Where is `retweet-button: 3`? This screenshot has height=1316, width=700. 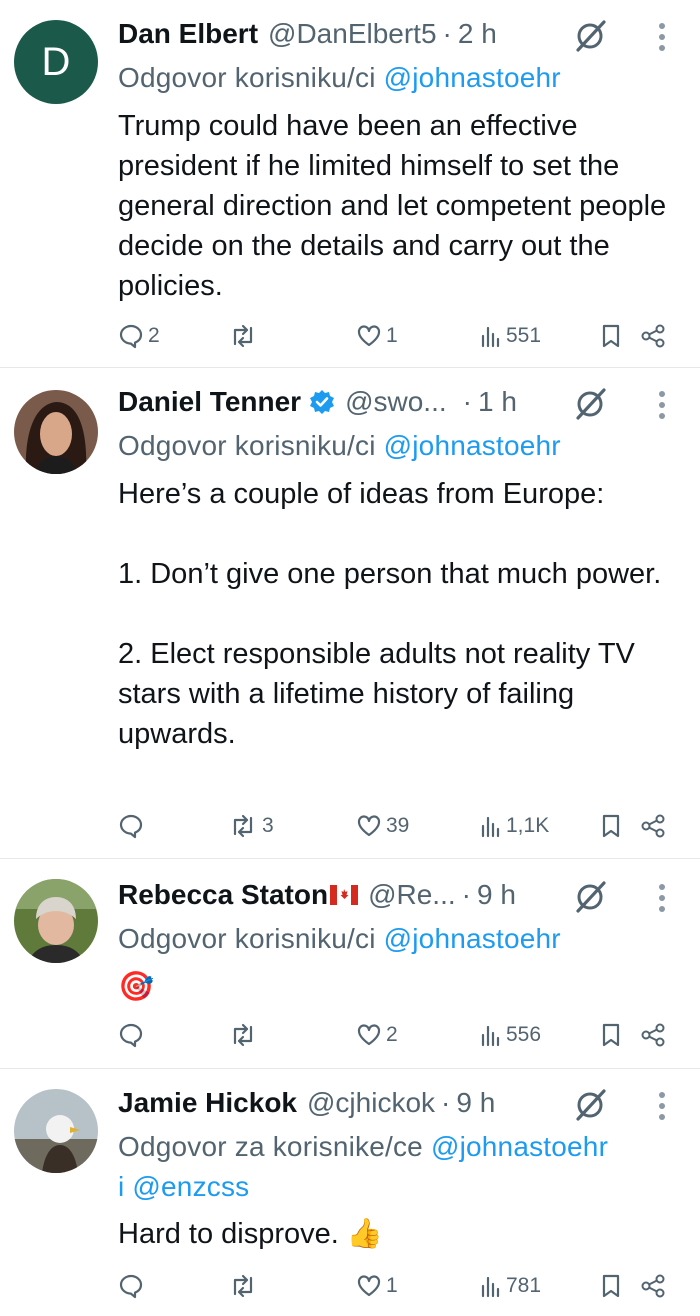 retweet-button: 3 is located at coordinates (251, 826).